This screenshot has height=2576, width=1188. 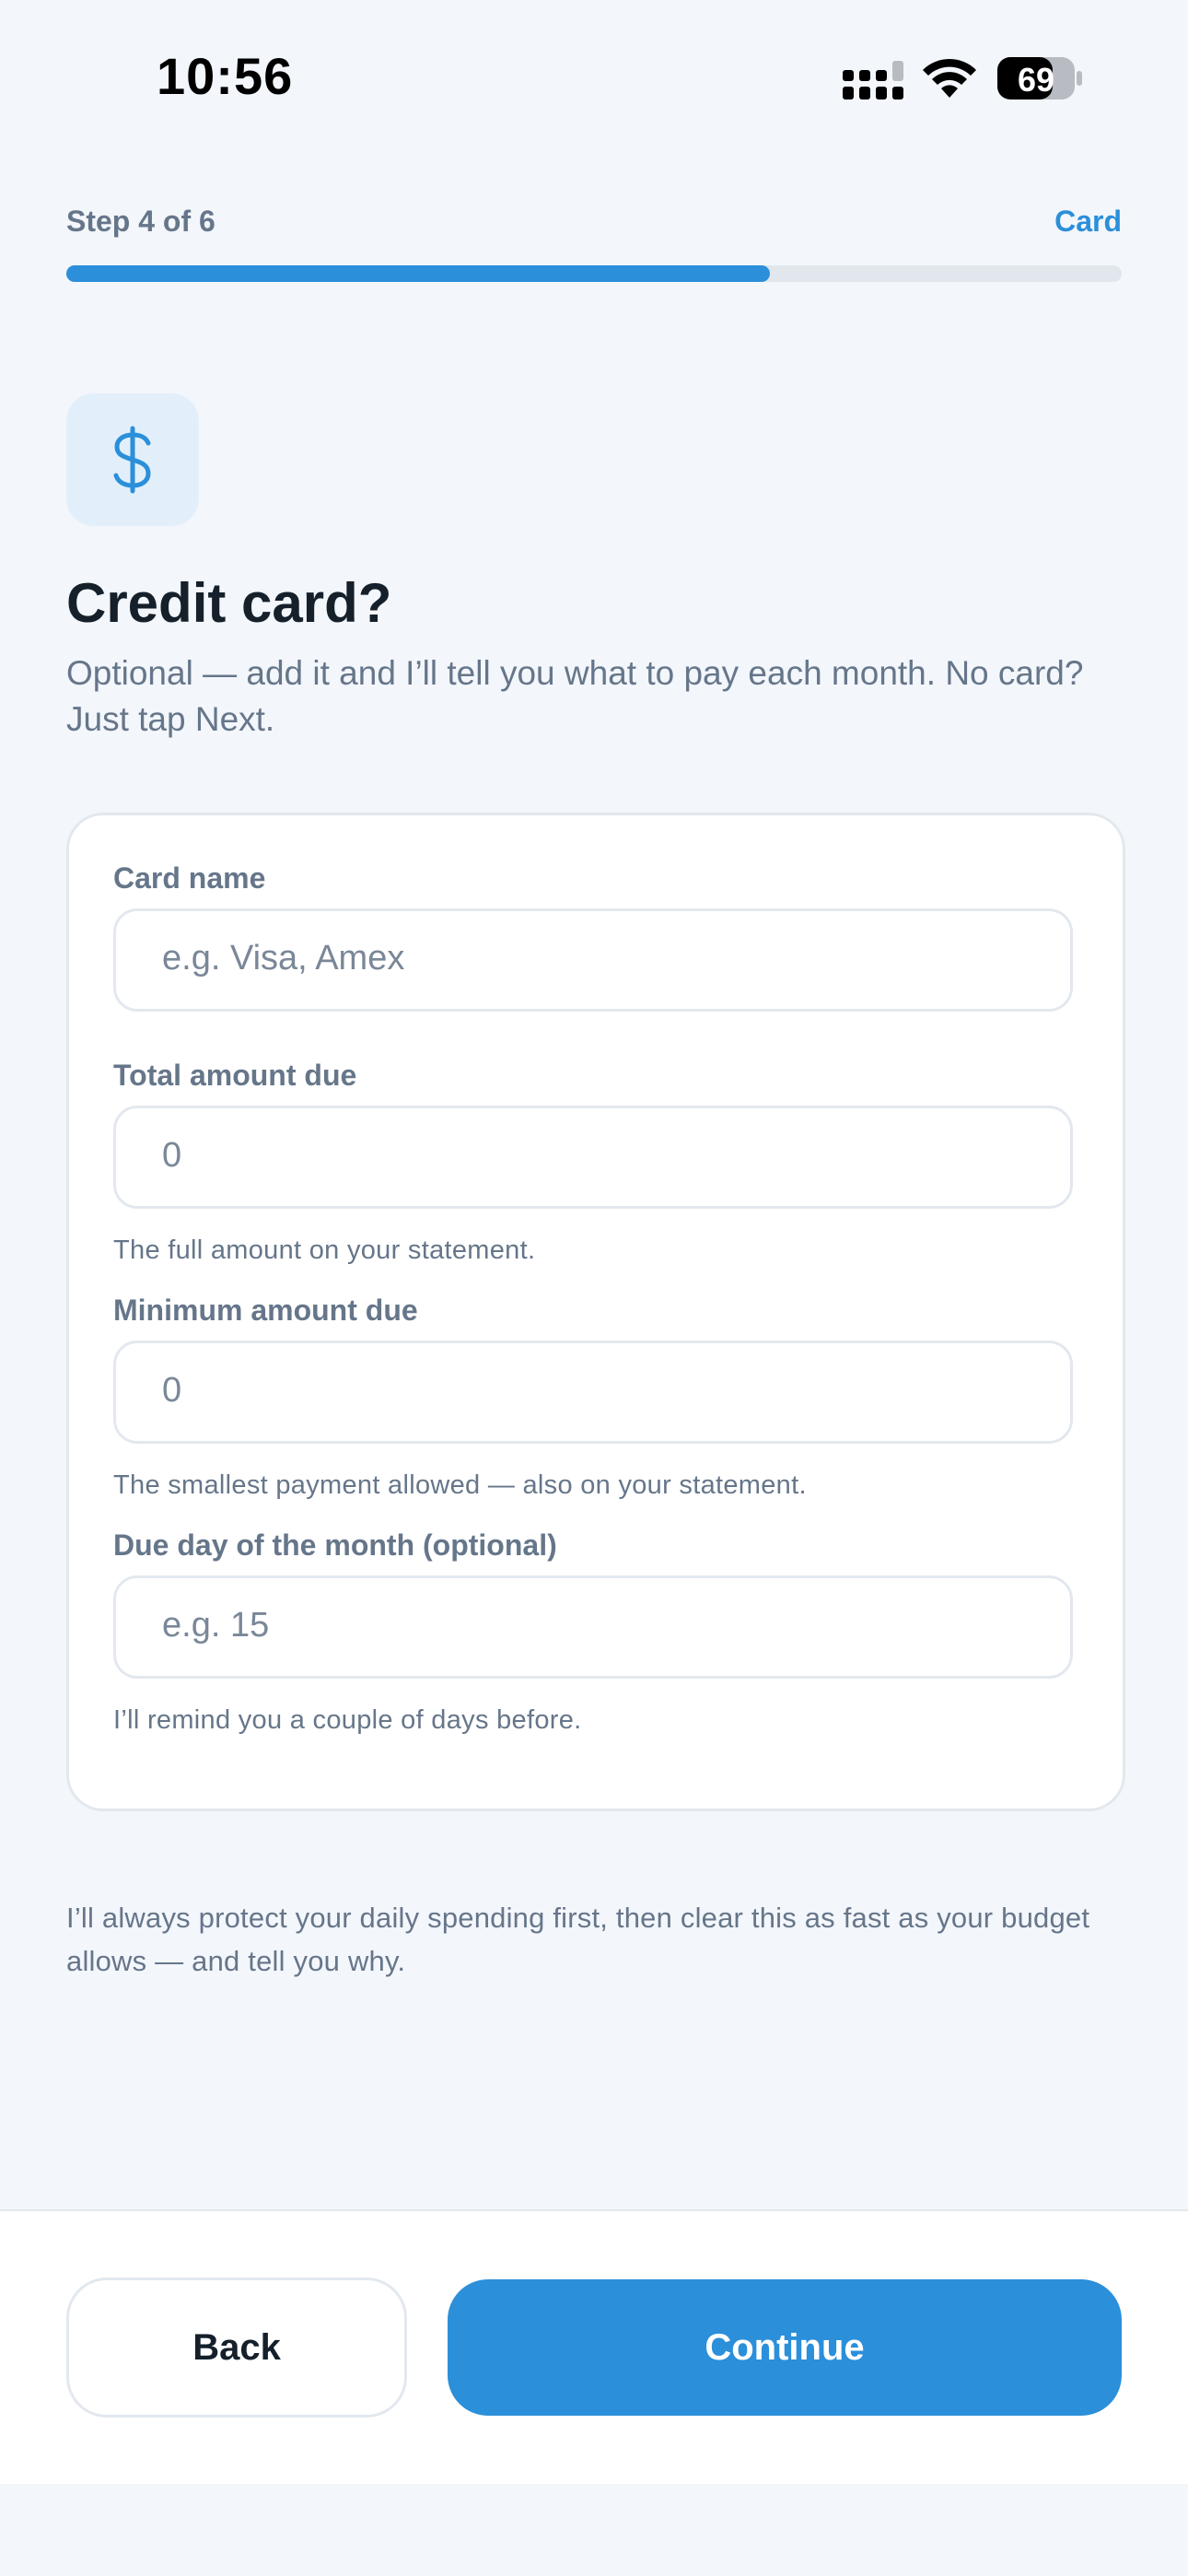 I want to click on total-due-label: Total amount due, so click(x=235, y=1075).